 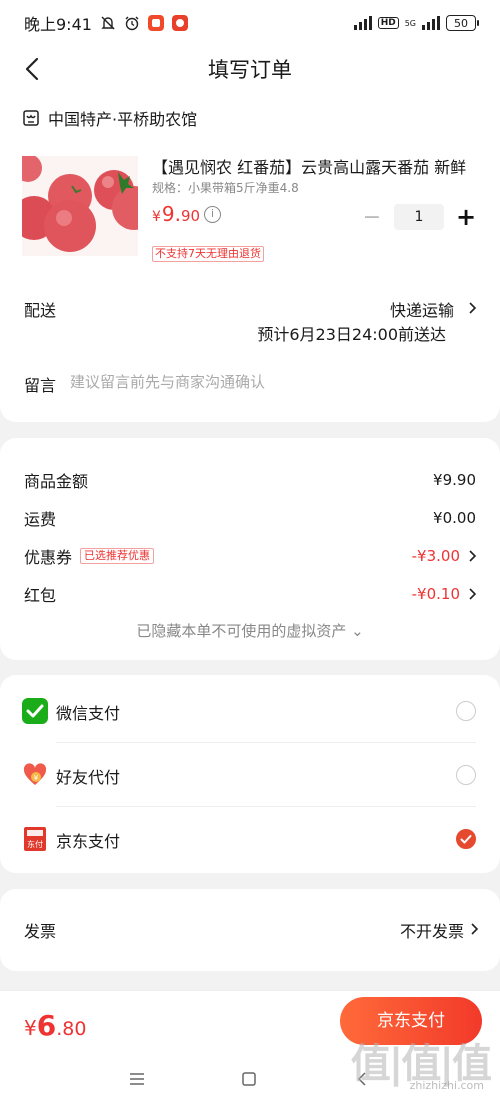 I want to click on goods-amount-row: 商品金额 ¥9.90, so click(x=250, y=480).